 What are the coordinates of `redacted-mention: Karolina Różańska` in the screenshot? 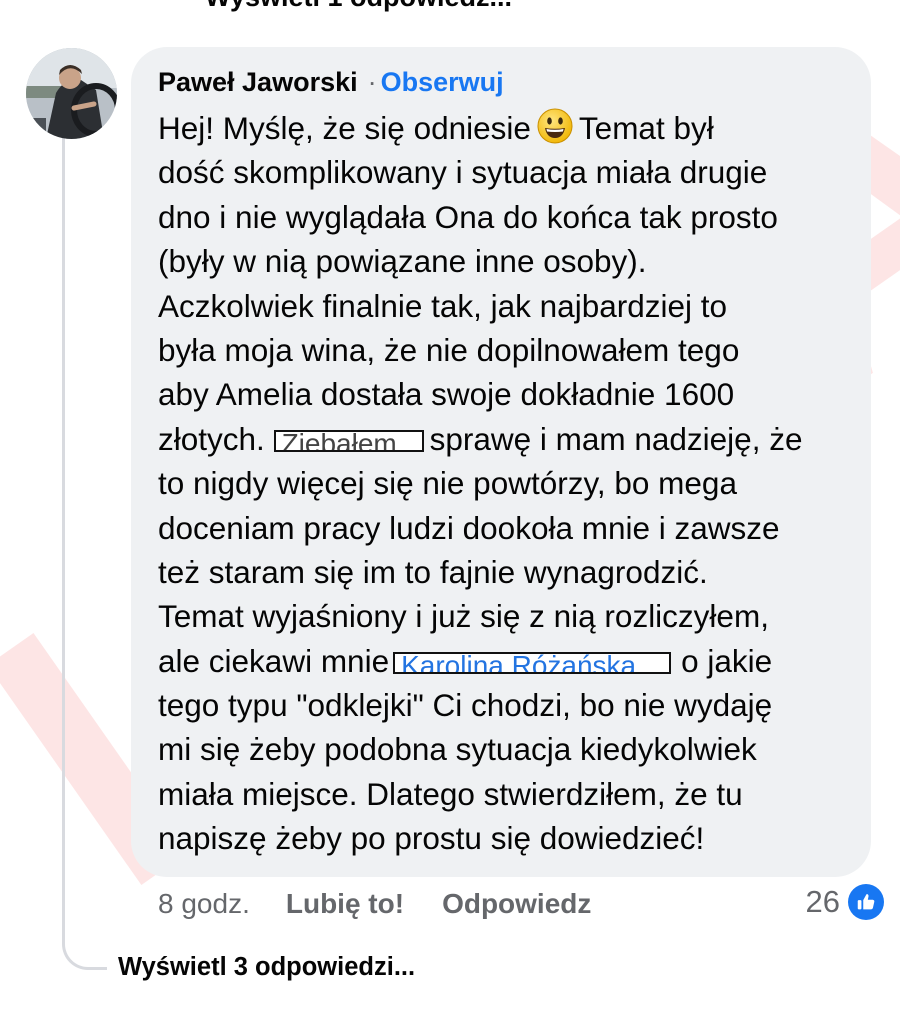 It's located at (532, 662).